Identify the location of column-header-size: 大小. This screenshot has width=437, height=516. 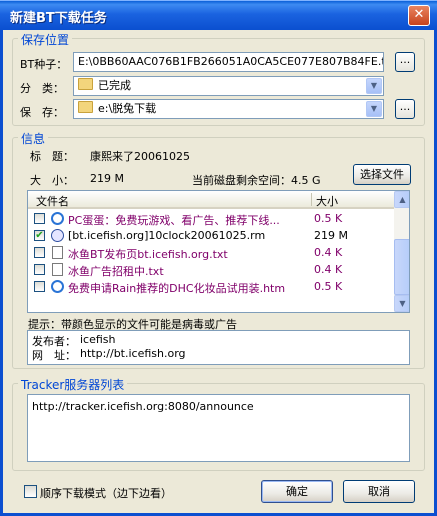
(327, 201).